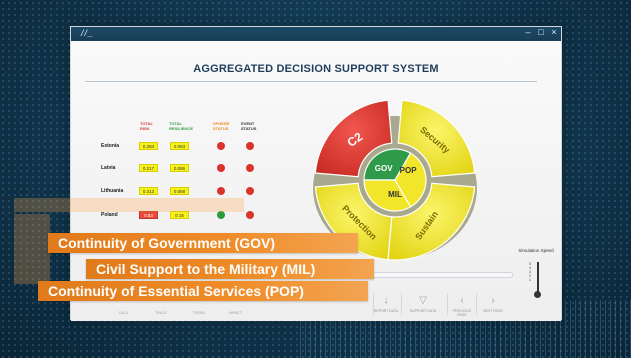  What do you see at coordinates (203, 291) in the screenshot?
I see `banner-pop: Continuity of Essential Services (POP)` at bounding box center [203, 291].